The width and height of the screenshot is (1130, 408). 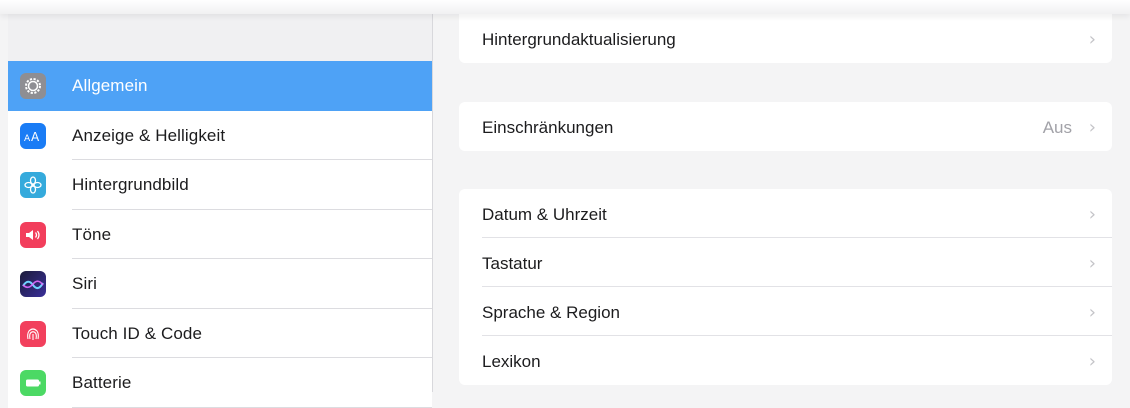 I want to click on wallpaper-flower-icon, so click(x=33, y=185).